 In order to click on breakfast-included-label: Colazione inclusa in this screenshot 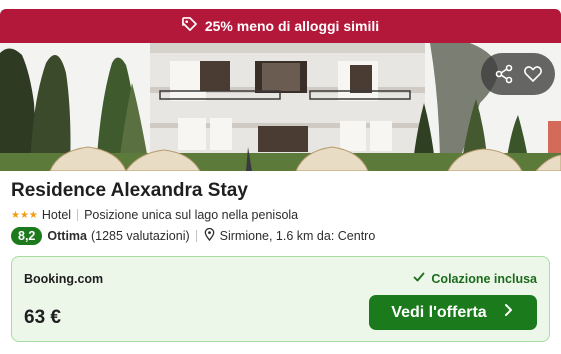, I will do `click(484, 278)`.